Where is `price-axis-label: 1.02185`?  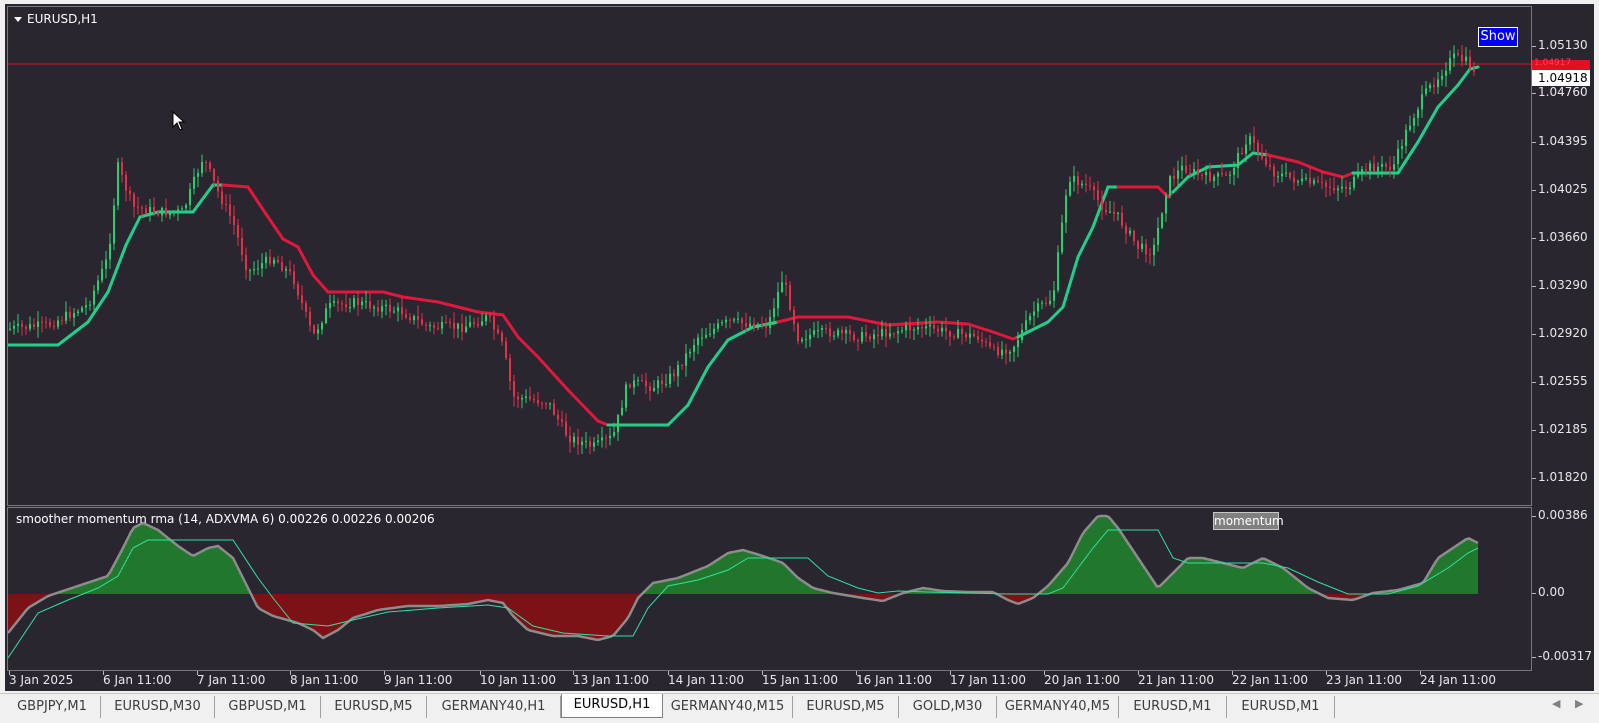
price-axis-label: 1.02185 is located at coordinates (1563, 429).